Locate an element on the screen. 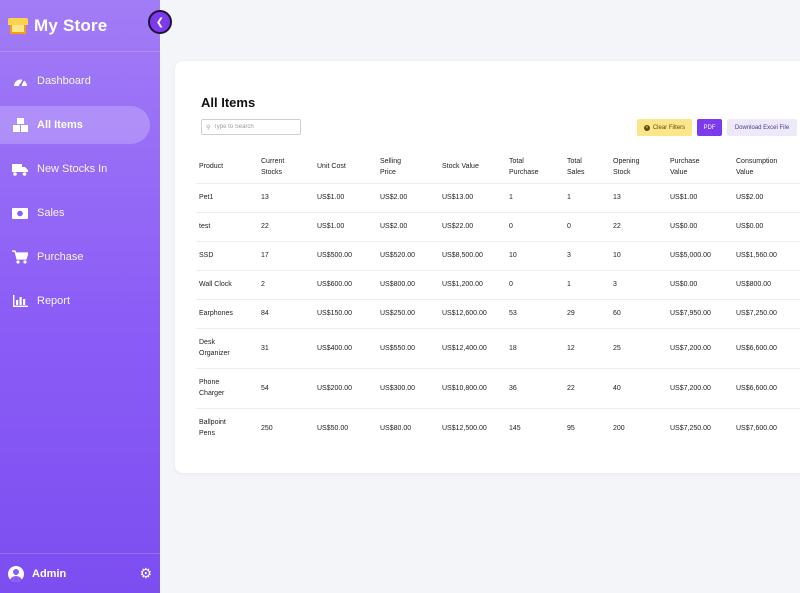 Image resolution: width=800 pixels, height=593 pixels. column-header-label: Purchase is located at coordinates (524, 172).